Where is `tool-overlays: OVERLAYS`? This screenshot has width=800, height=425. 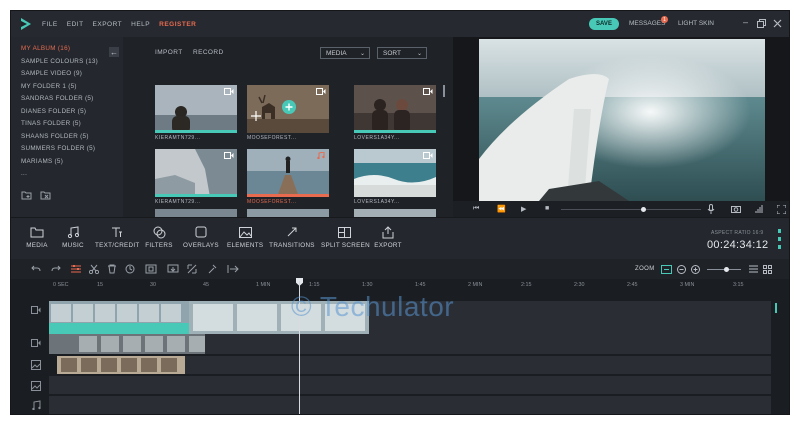
tool-overlays: OVERLAYS is located at coordinates (201, 236).